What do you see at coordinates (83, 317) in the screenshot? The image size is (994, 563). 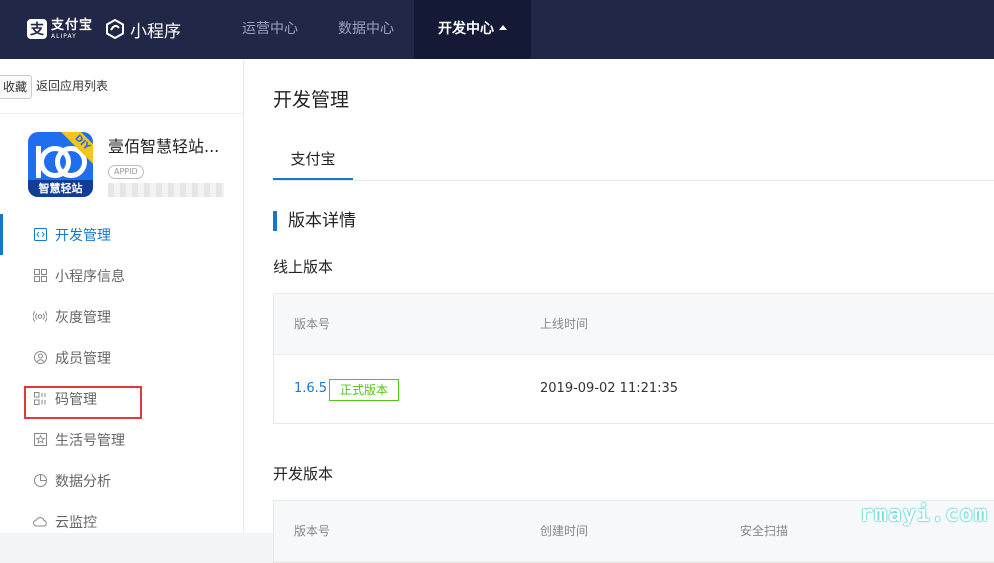 I see `sidebar-item-label: 灰度管理` at bounding box center [83, 317].